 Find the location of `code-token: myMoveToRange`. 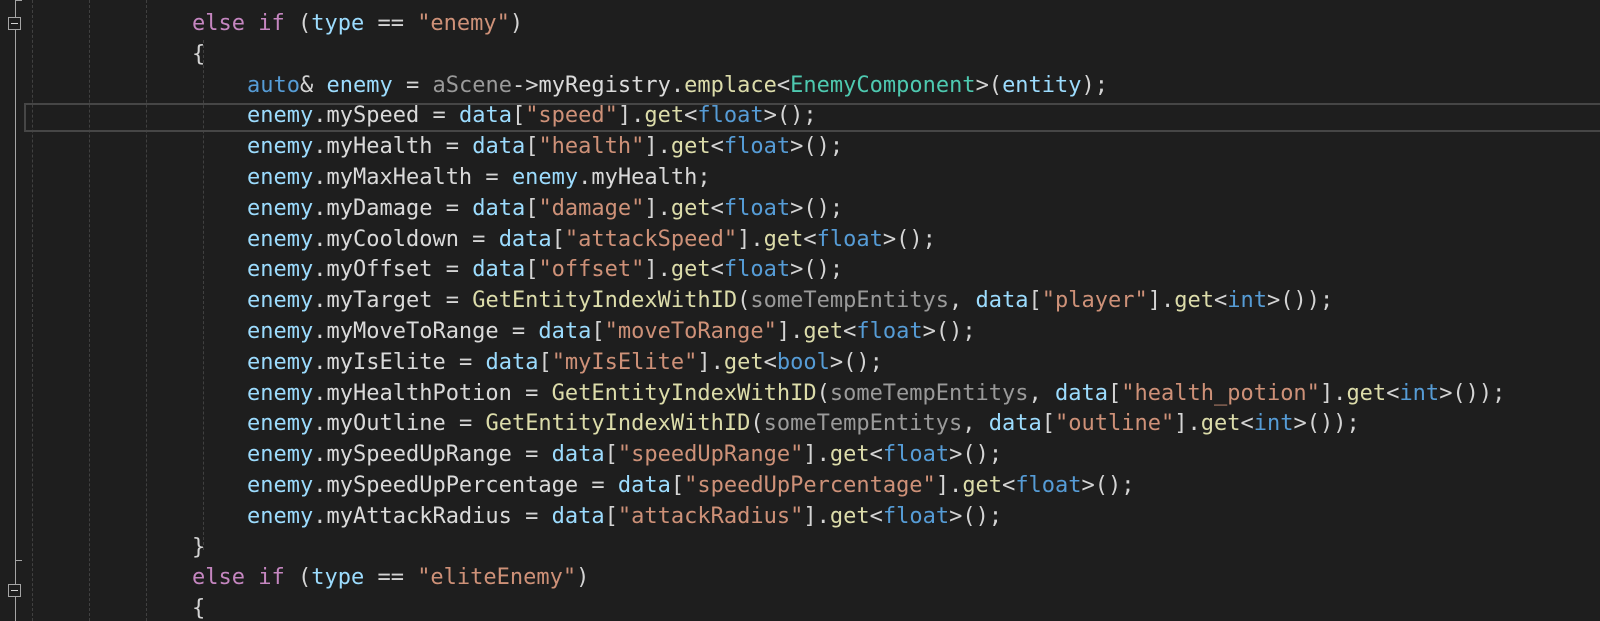

code-token: myMoveToRange is located at coordinates (412, 331).